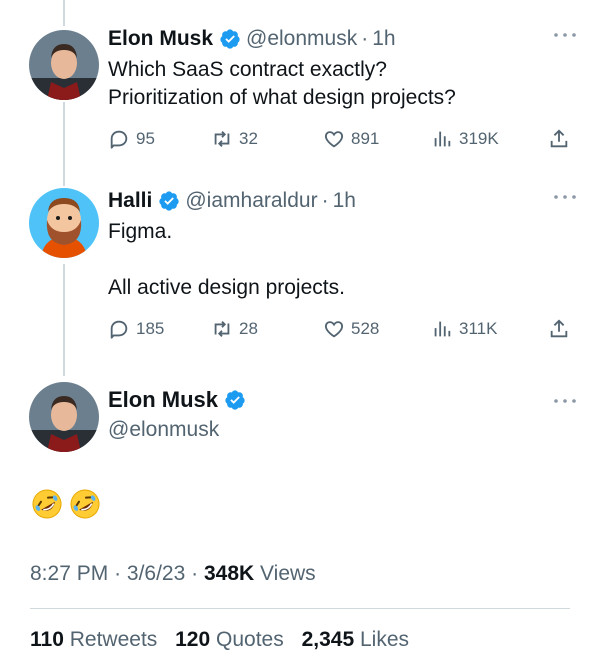 The height and width of the screenshot is (662, 600). I want to click on quotes-label: Quotes, so click(250, 639).